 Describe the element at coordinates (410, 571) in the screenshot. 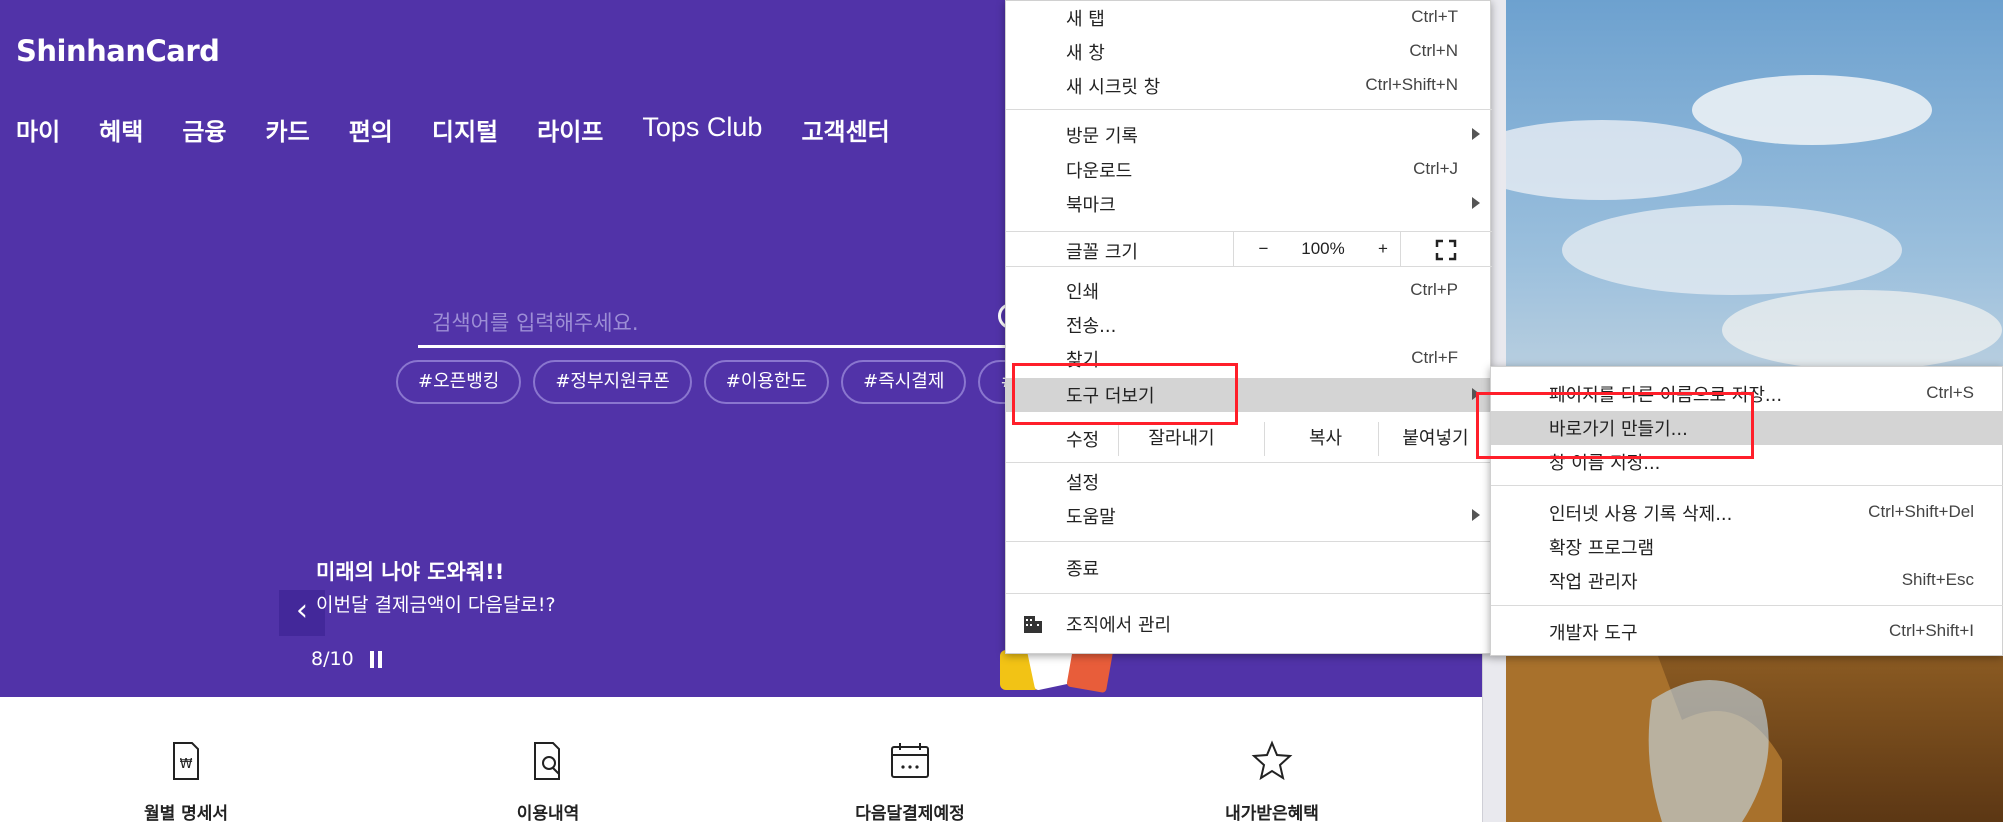

I see `promo-title: 미래의 나야 도와줘!!` at that location.